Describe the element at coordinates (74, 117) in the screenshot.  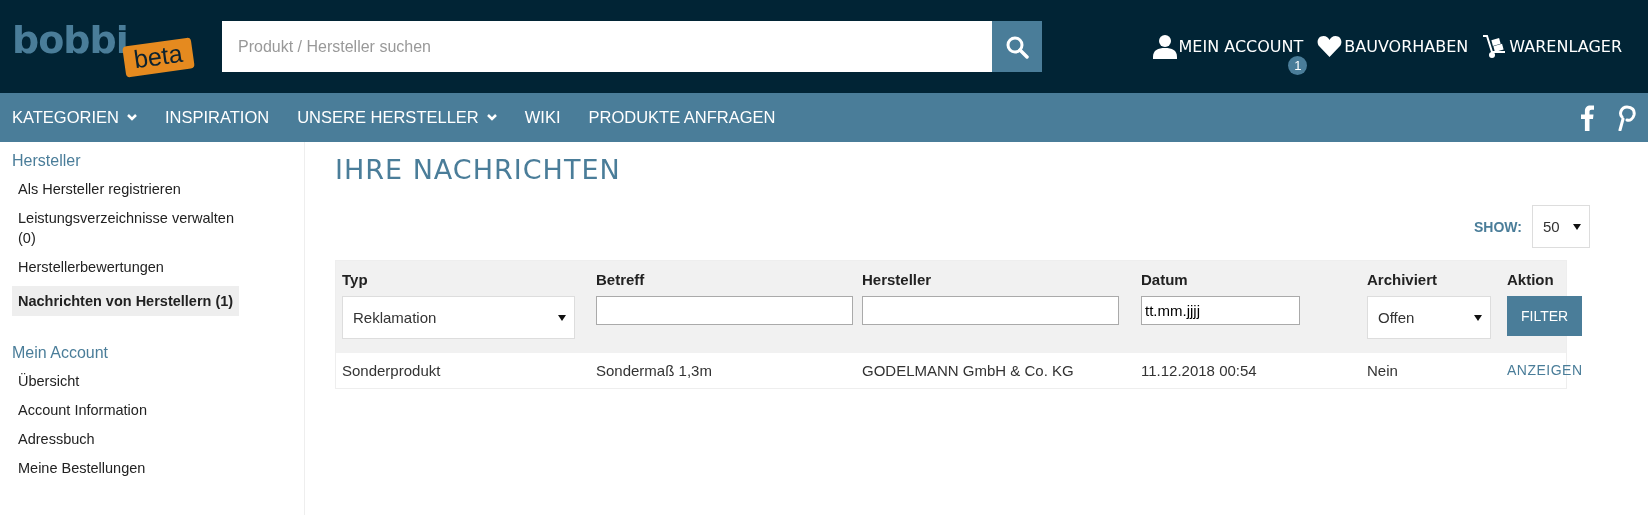
I see `nav-item: KATEGORIEN` at that location.